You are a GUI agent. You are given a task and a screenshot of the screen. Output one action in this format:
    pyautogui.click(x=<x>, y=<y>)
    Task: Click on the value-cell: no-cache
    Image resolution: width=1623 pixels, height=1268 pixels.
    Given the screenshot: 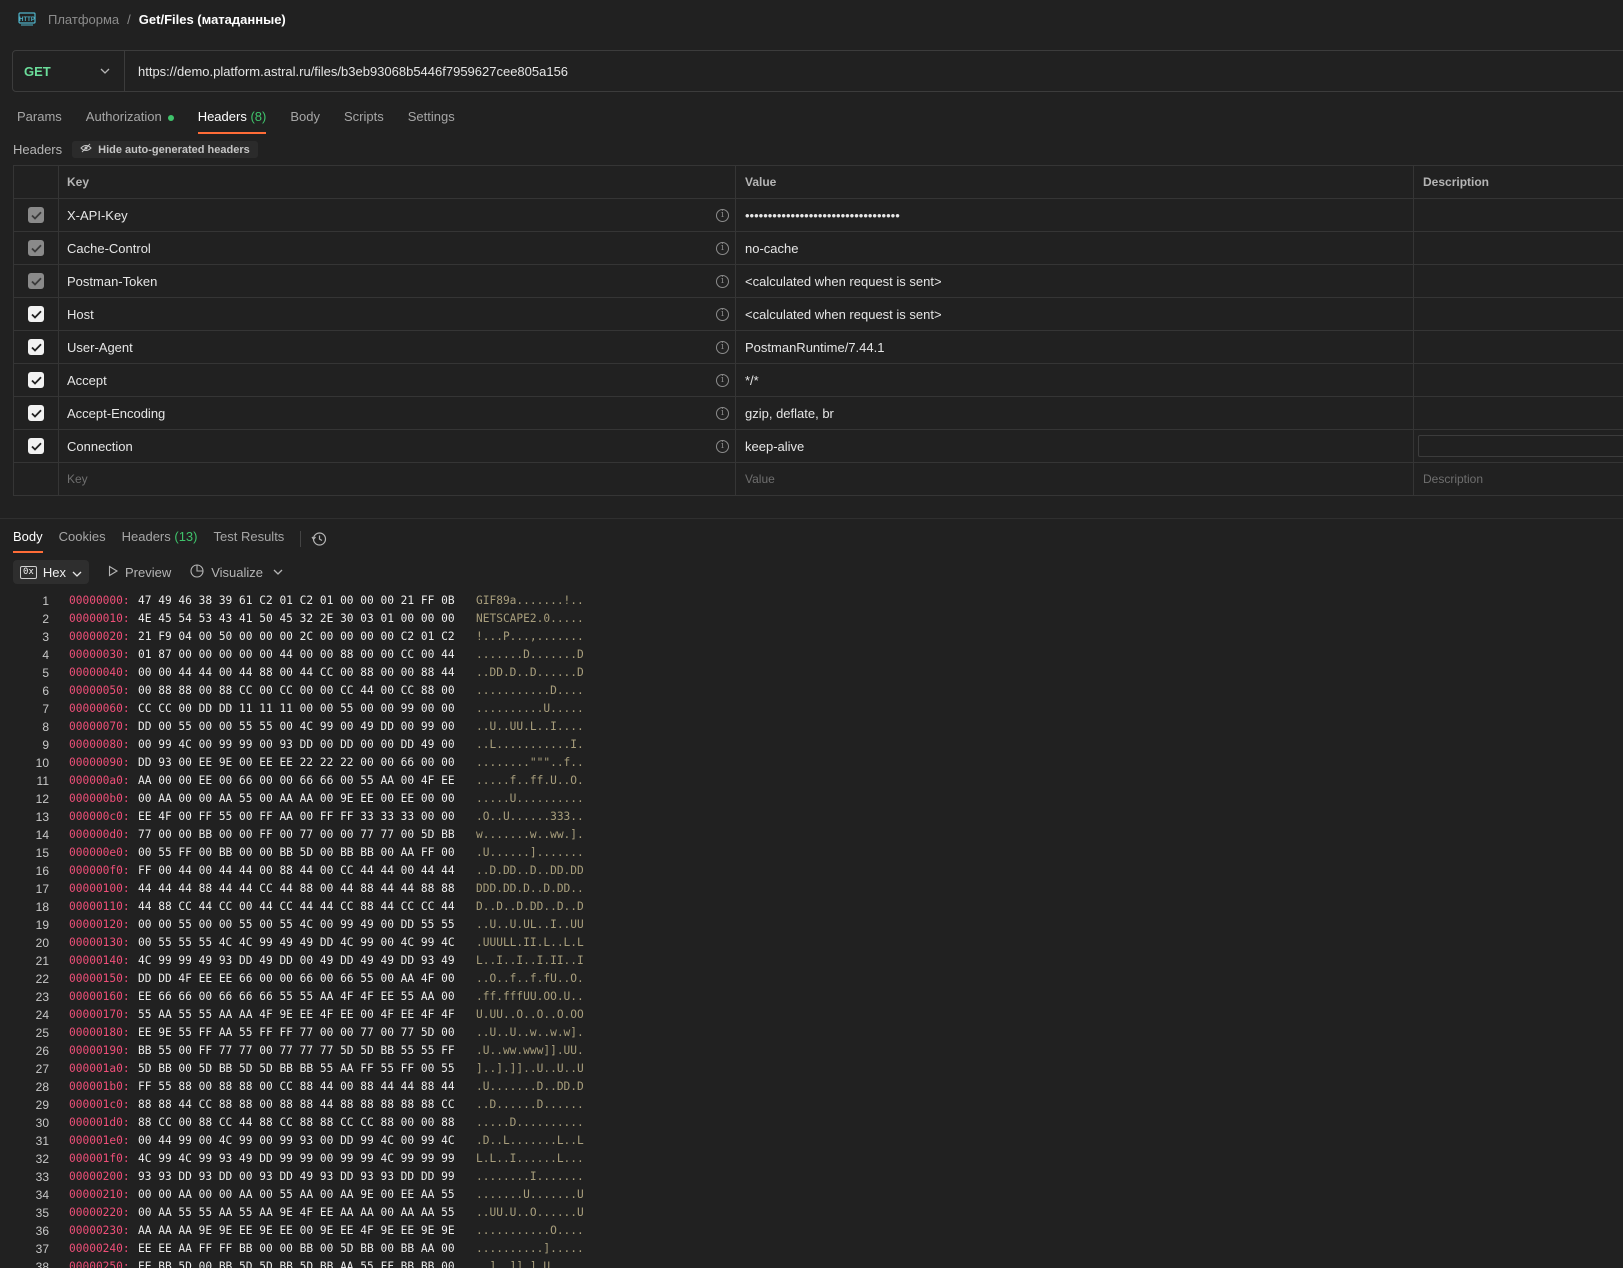 What is the action you would take?
    pyautogui.click(x=1075, y=248)
    